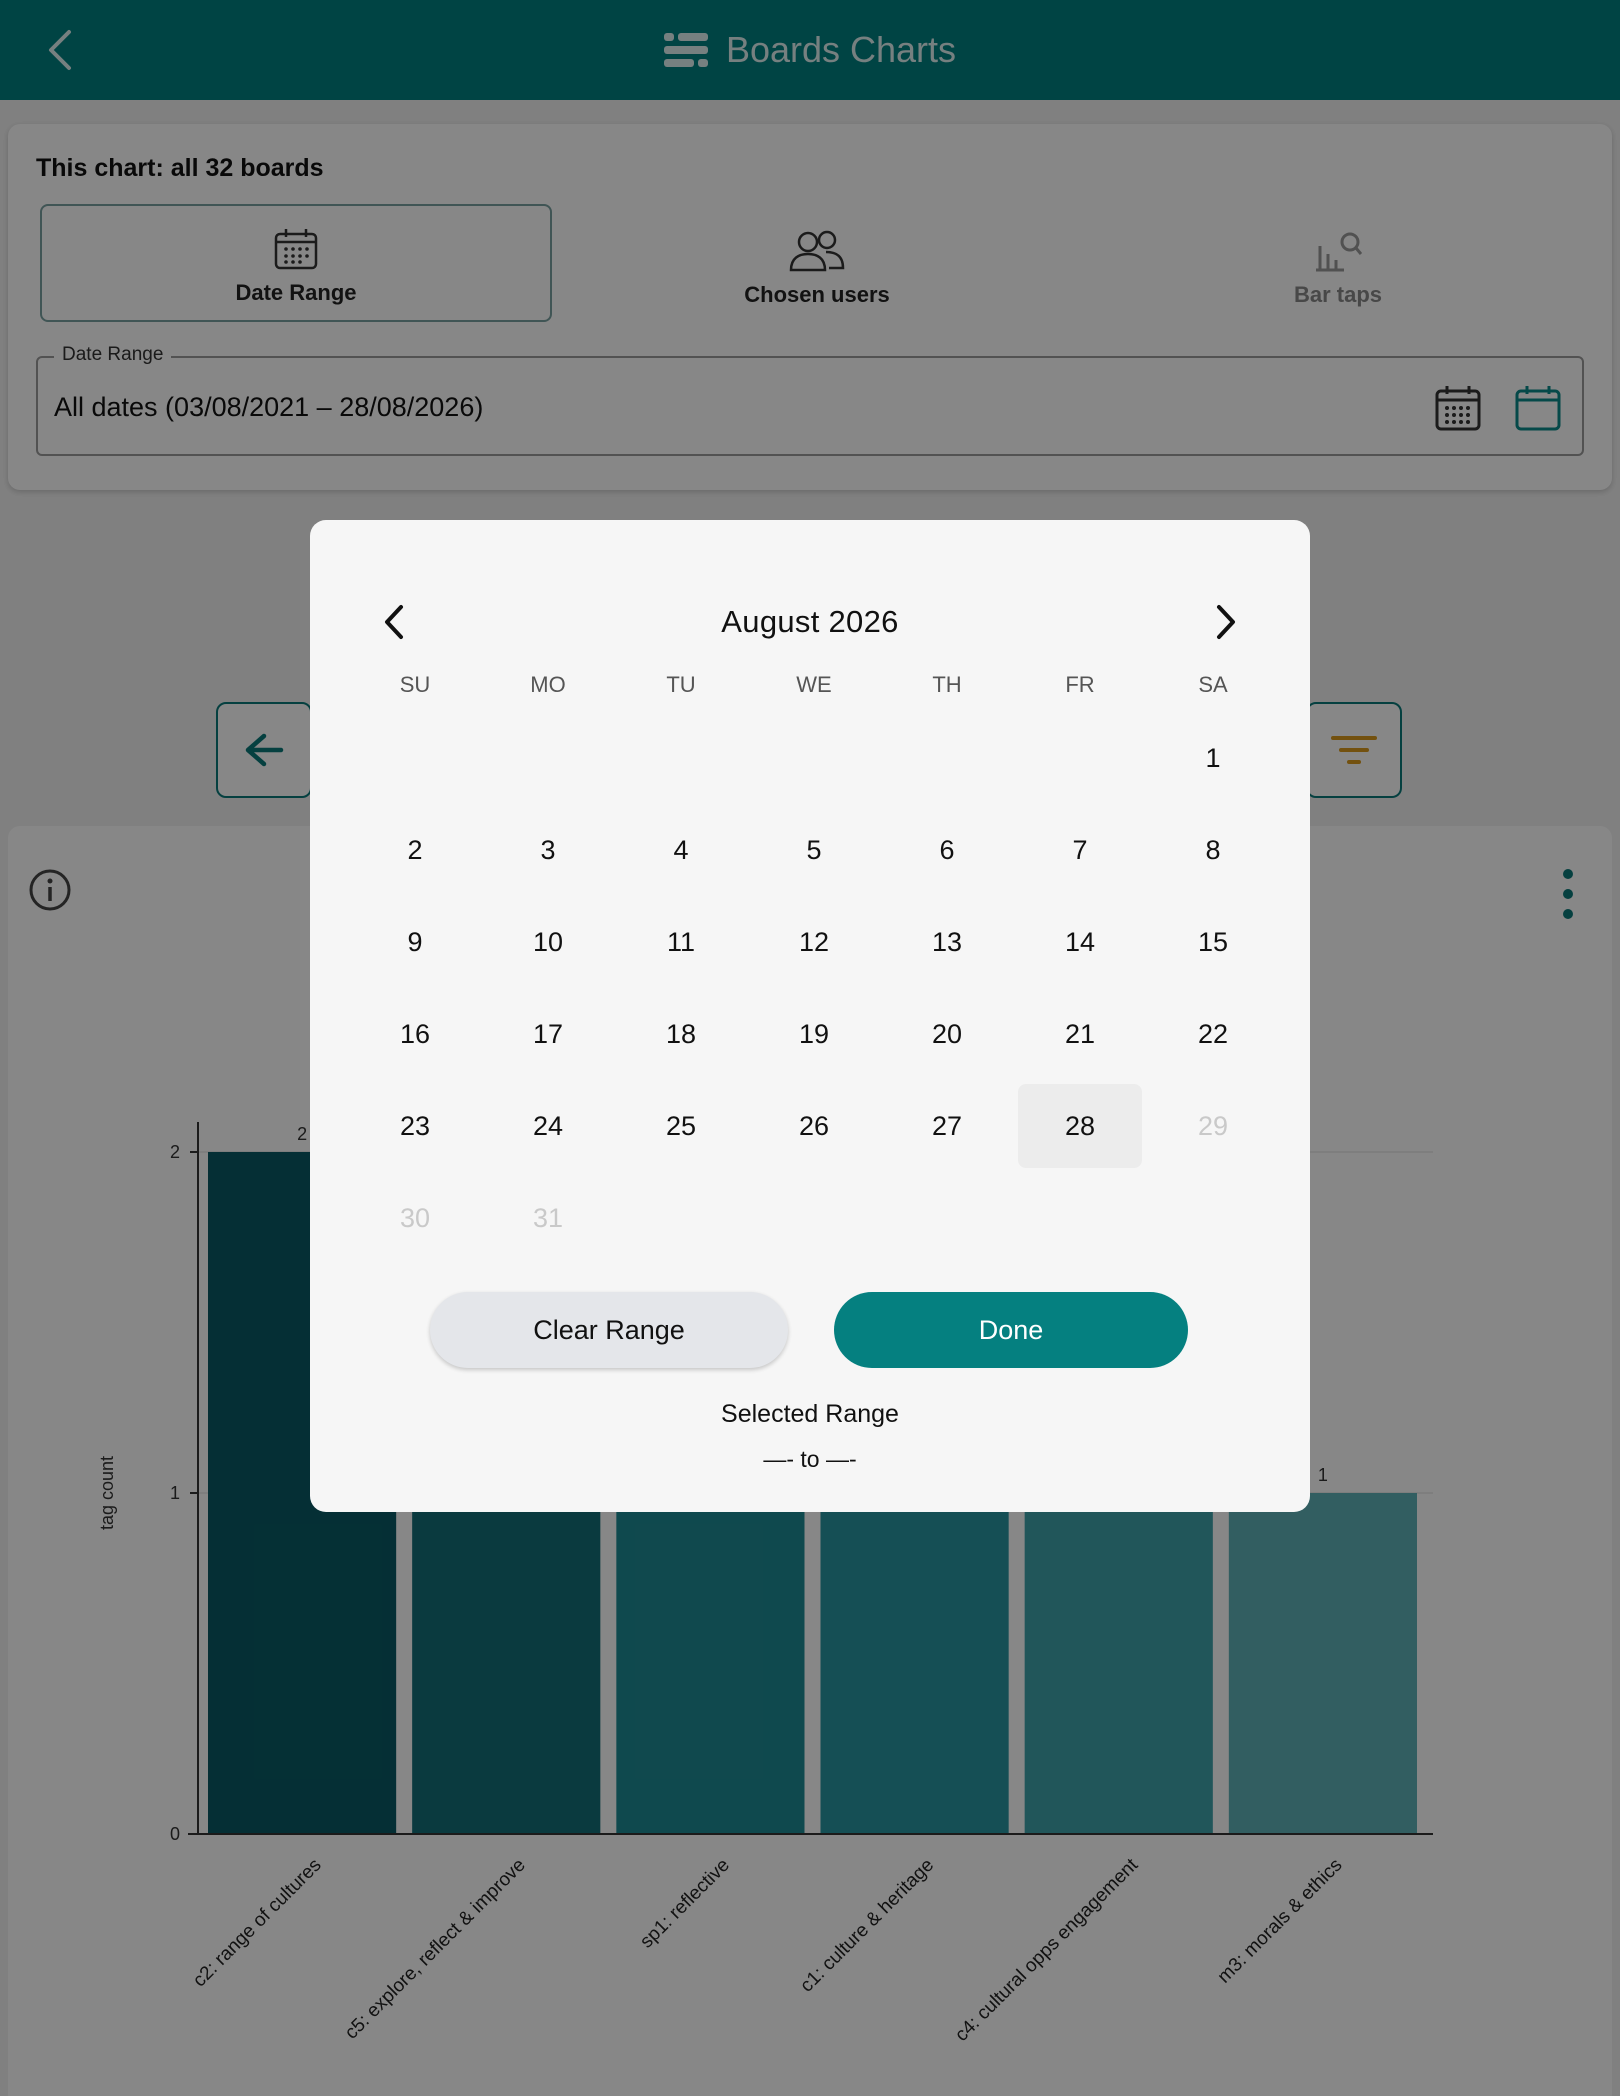 This screenshot has height=2096, width=1620. What do you see at coordinates (548, 1217) in the screenshot?
I see `calendar-day: 31` at bounding box center [548, 1217].